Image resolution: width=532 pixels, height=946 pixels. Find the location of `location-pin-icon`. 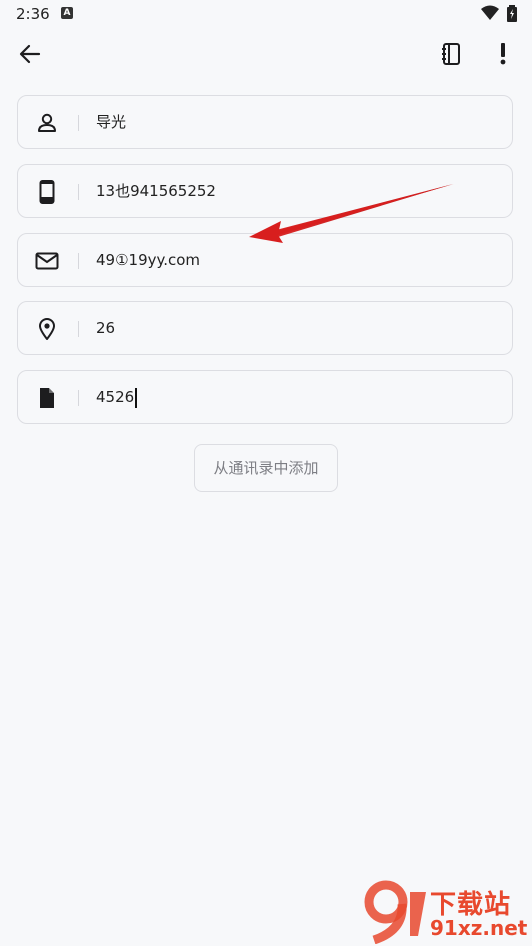

location-pin-icon is located at coordinates (47, 329).